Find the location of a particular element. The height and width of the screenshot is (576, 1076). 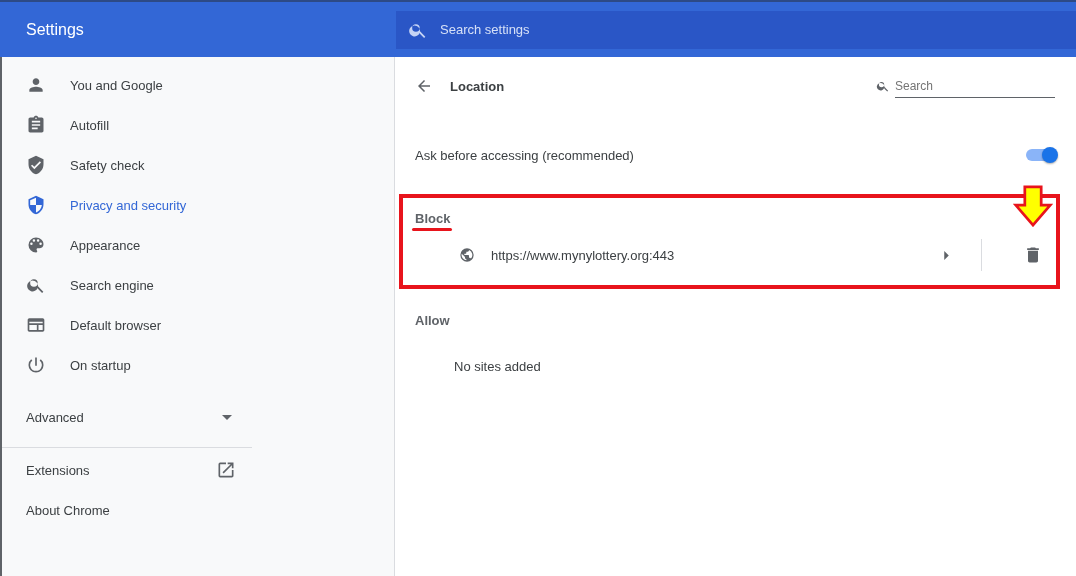

clipboard-icon is located at coordinates (36, 125).